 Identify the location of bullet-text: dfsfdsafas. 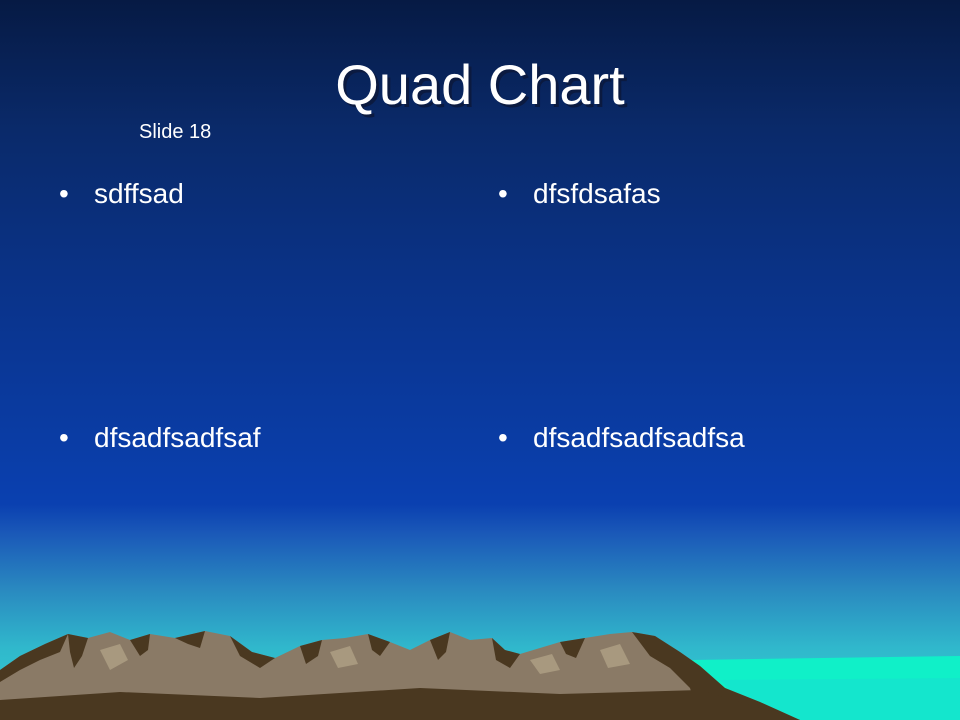
(597, 193).